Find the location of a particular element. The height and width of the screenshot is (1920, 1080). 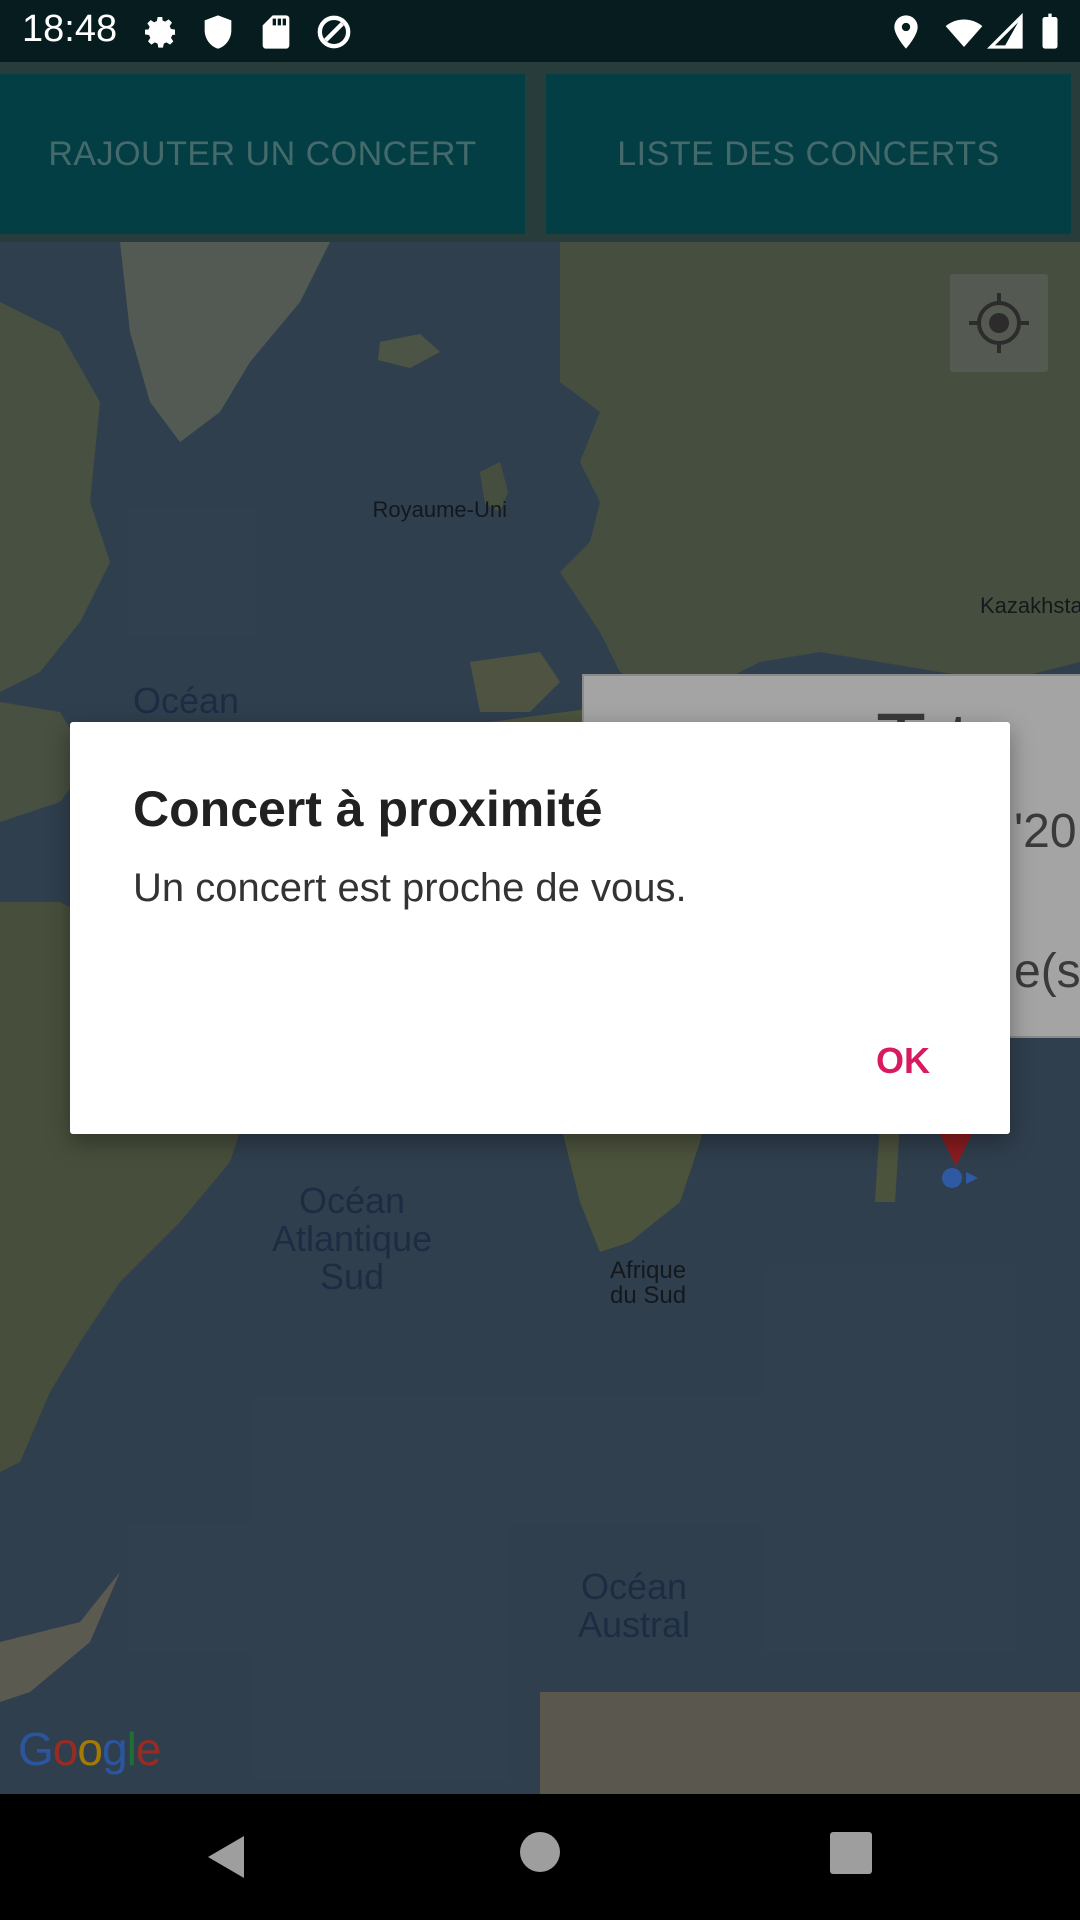

status-time: 18:48 is located at coordinates (70, 29).